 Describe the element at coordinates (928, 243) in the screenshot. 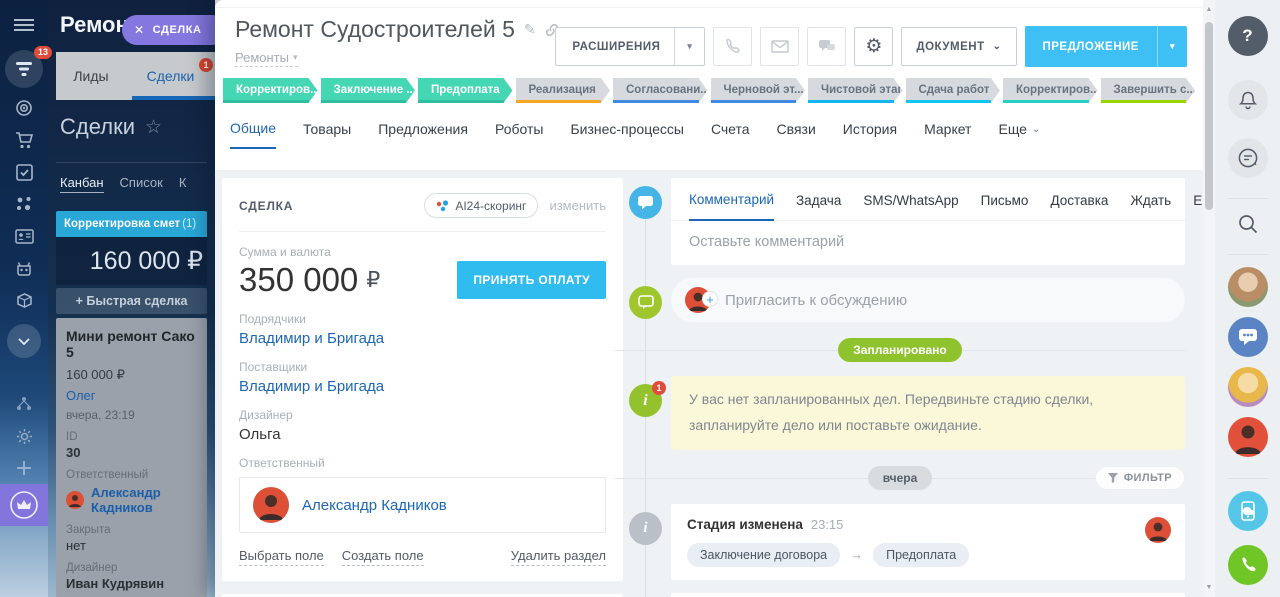

I see `comment-input: Оставьте комментарий` at that location.